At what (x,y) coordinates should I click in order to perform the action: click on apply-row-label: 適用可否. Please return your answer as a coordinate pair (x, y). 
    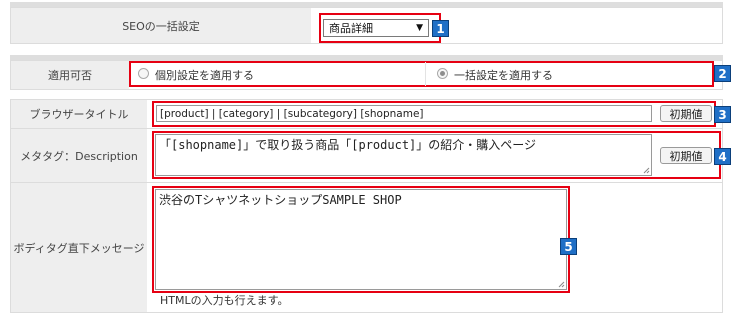
    Looking at the image, I should click on (70, 75).